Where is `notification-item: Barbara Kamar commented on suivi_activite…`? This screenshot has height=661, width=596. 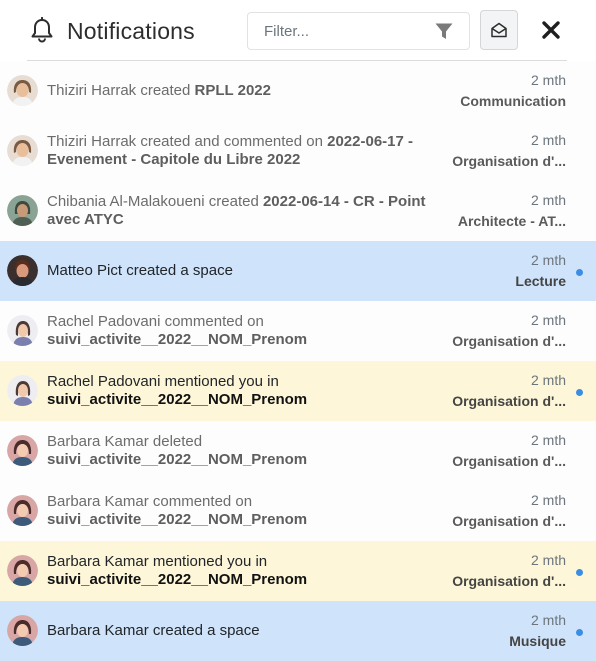 notification-item: Barbara Kamar commented on suivi_activite… is located at coordinates (298, 511).